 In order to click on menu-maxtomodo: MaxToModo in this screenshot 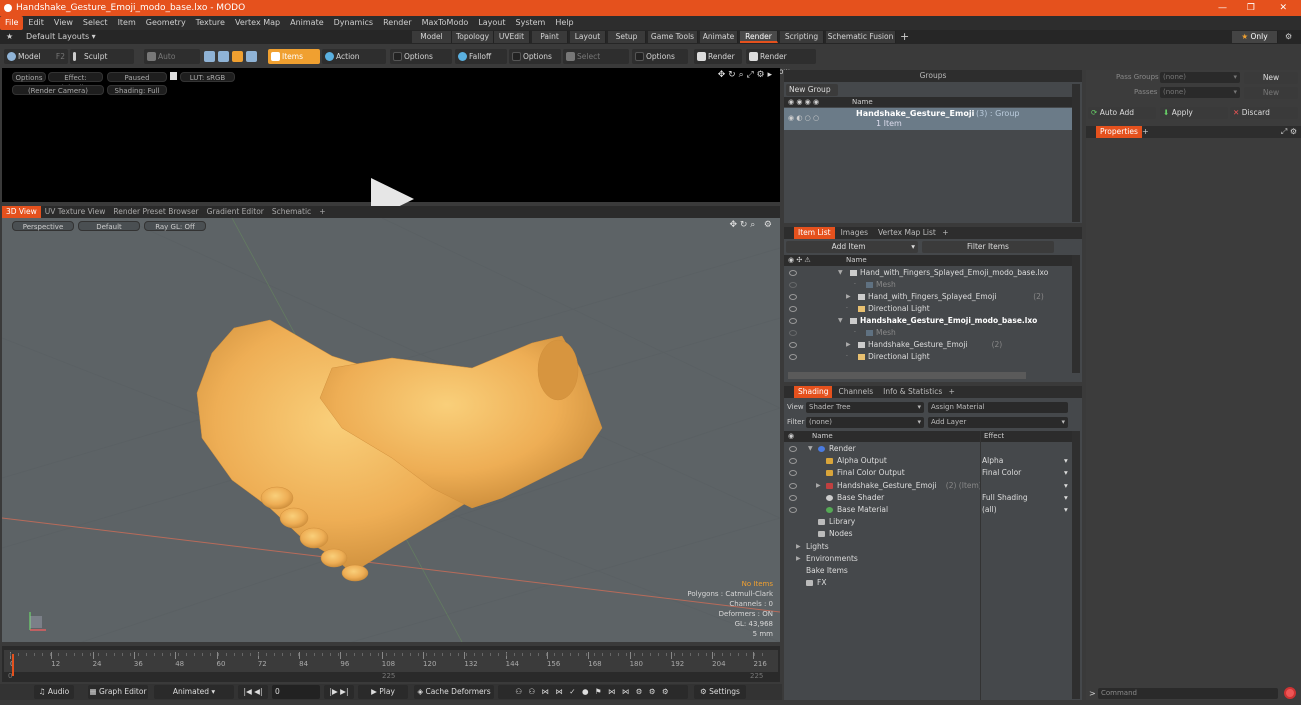, I will do `click(445, 23)`.